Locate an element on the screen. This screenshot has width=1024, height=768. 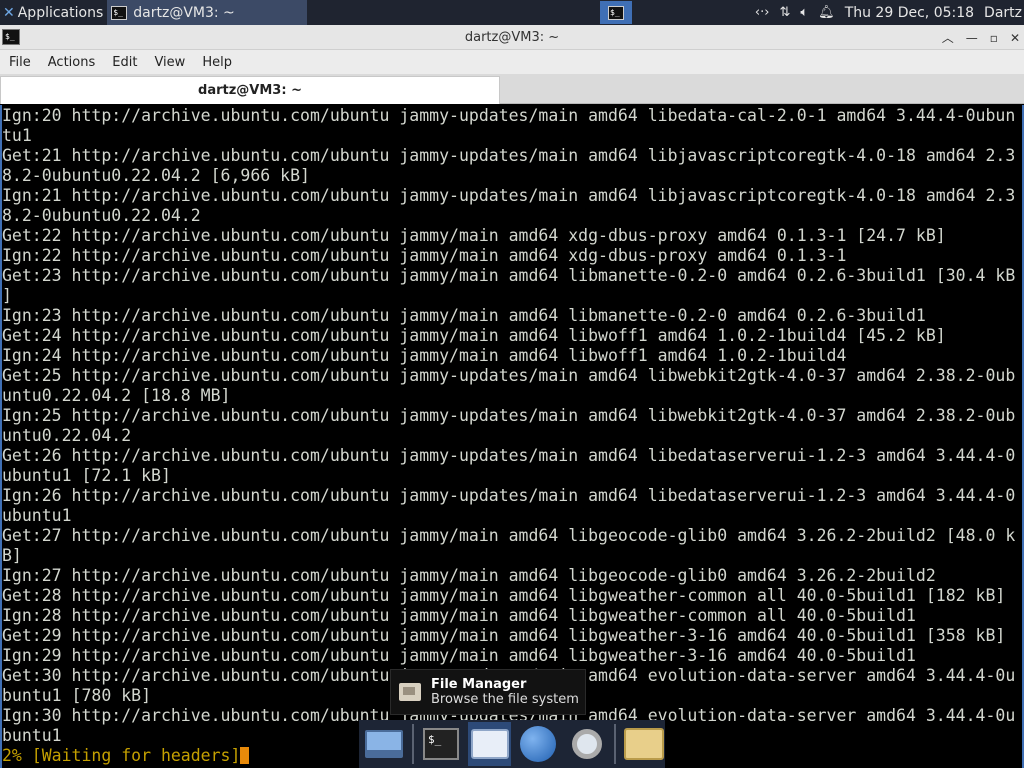
tooltip-title: File Manager is located at coordinates (479, 684).